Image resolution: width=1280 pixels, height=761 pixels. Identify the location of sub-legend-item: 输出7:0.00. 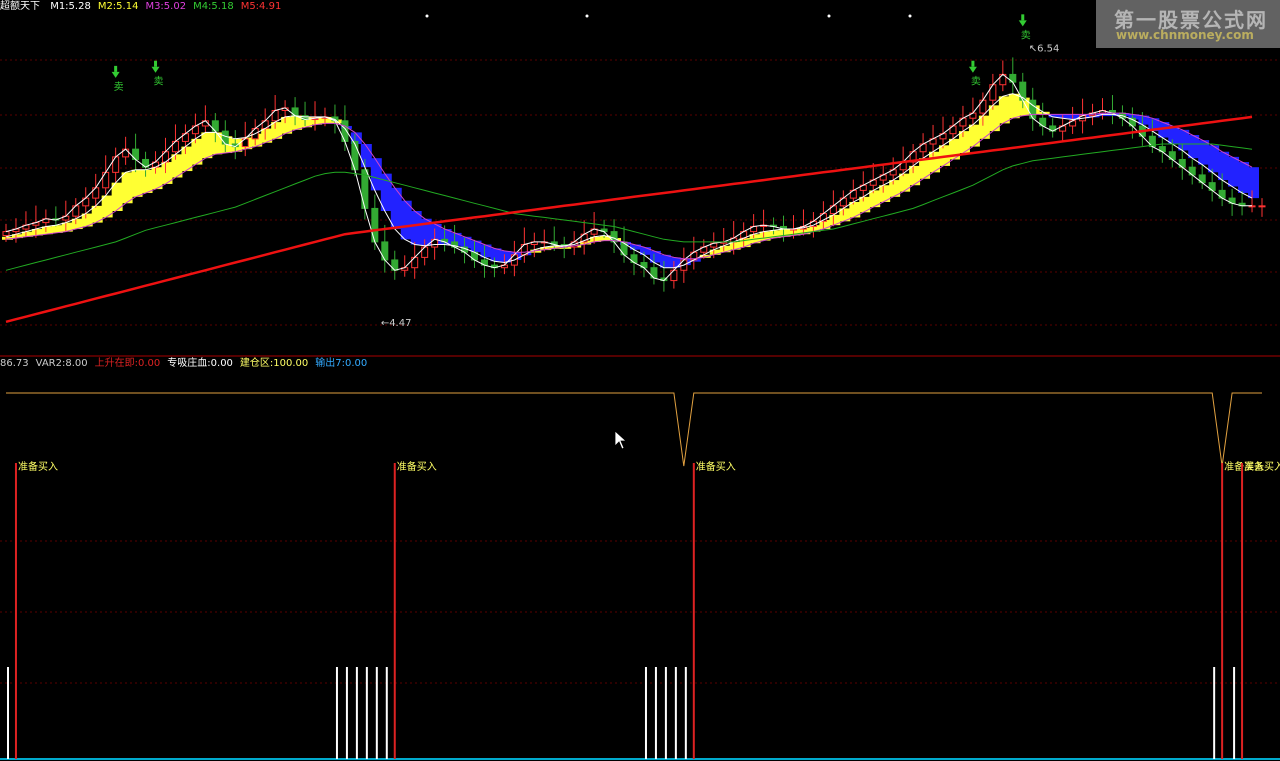
(341, 363).